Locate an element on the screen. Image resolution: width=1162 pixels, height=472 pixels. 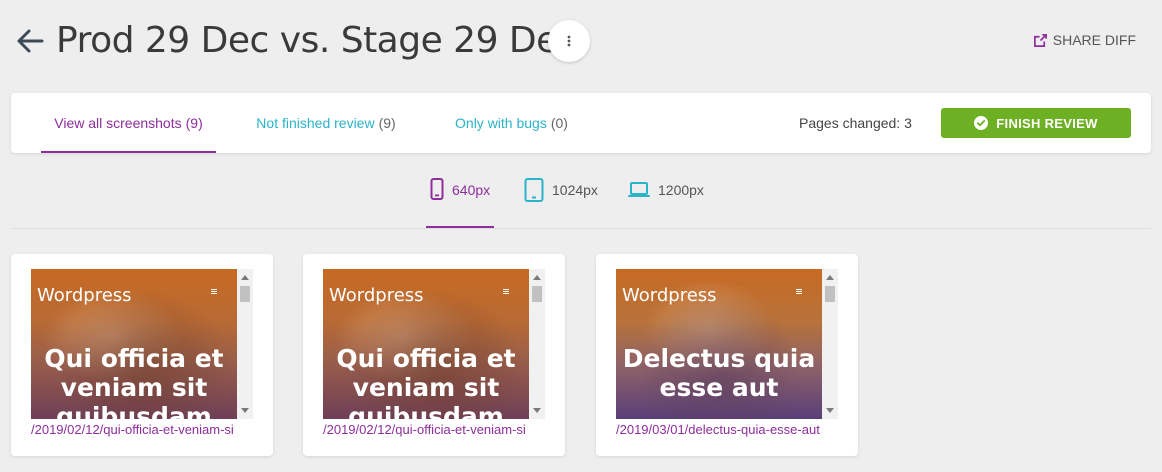
device-label: 640px is located at coordinates (471, 190).